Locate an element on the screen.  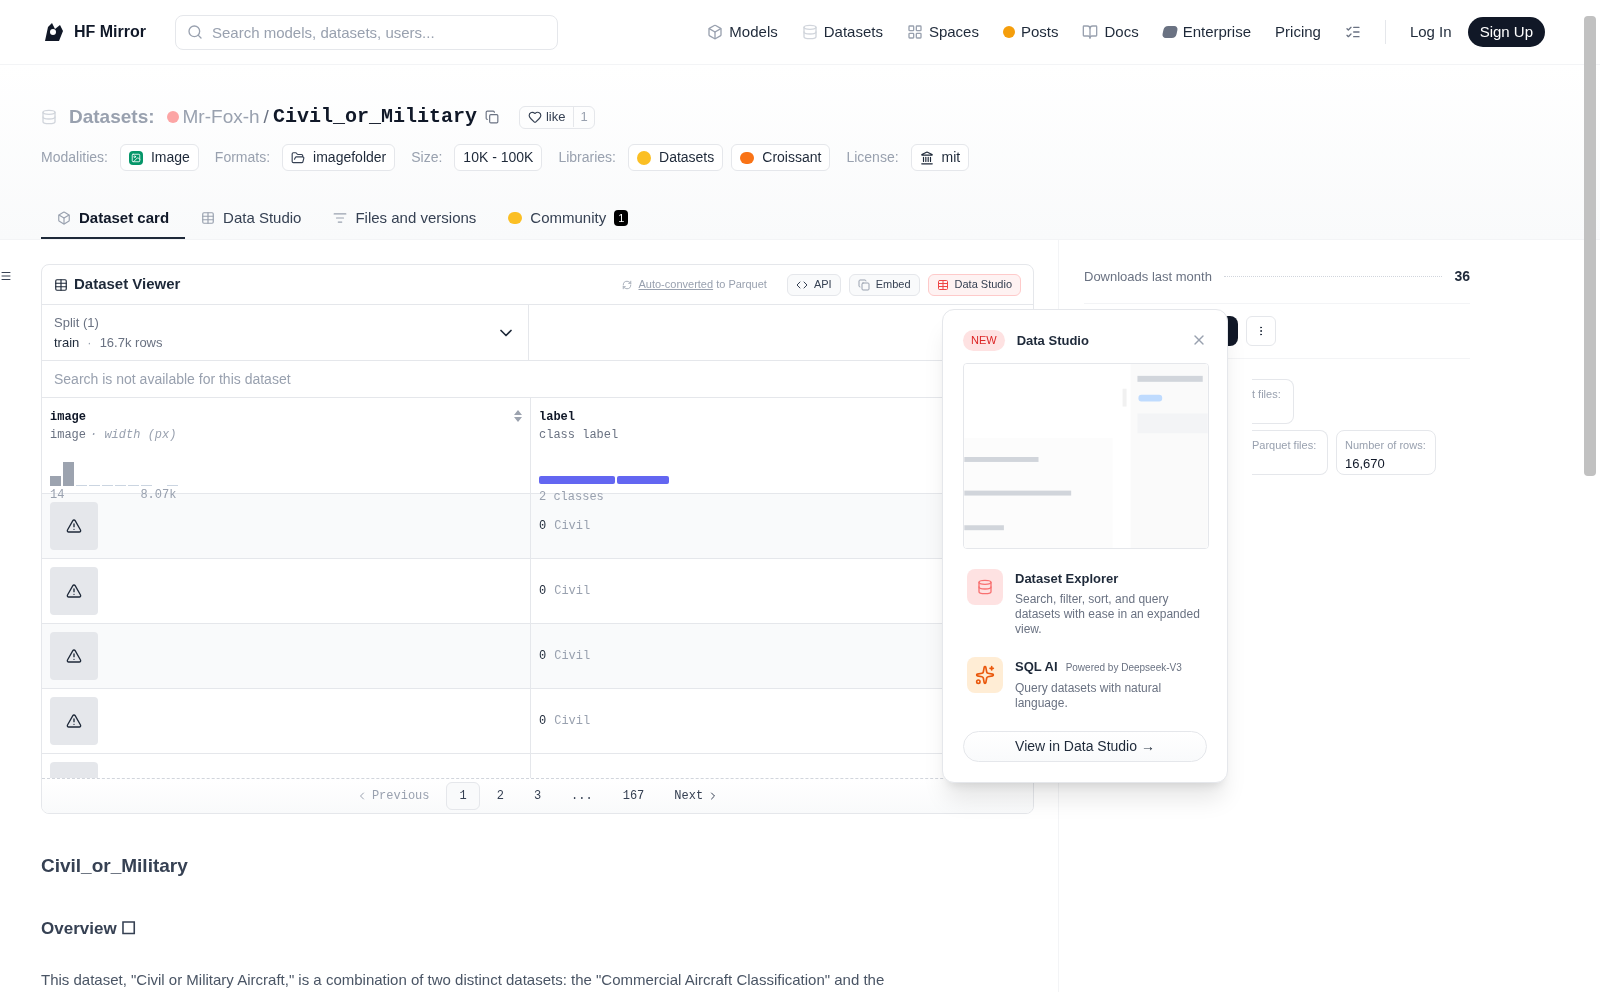
viewer-button: Data Studio is located at coordinates (974, 284).